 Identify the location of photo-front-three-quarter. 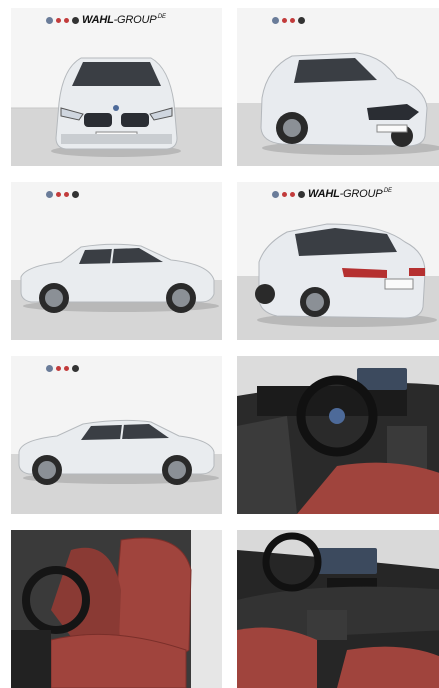
(338, 87).